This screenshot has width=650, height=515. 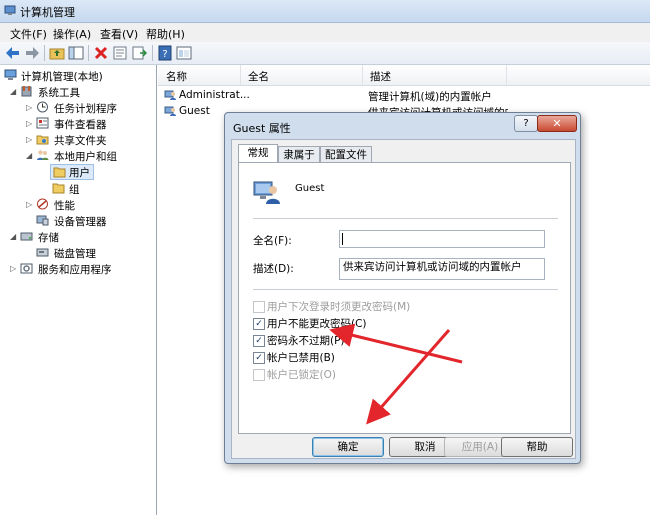 I want to click on tree-item-label: 本地用户和组, so click(x=85, y=157).